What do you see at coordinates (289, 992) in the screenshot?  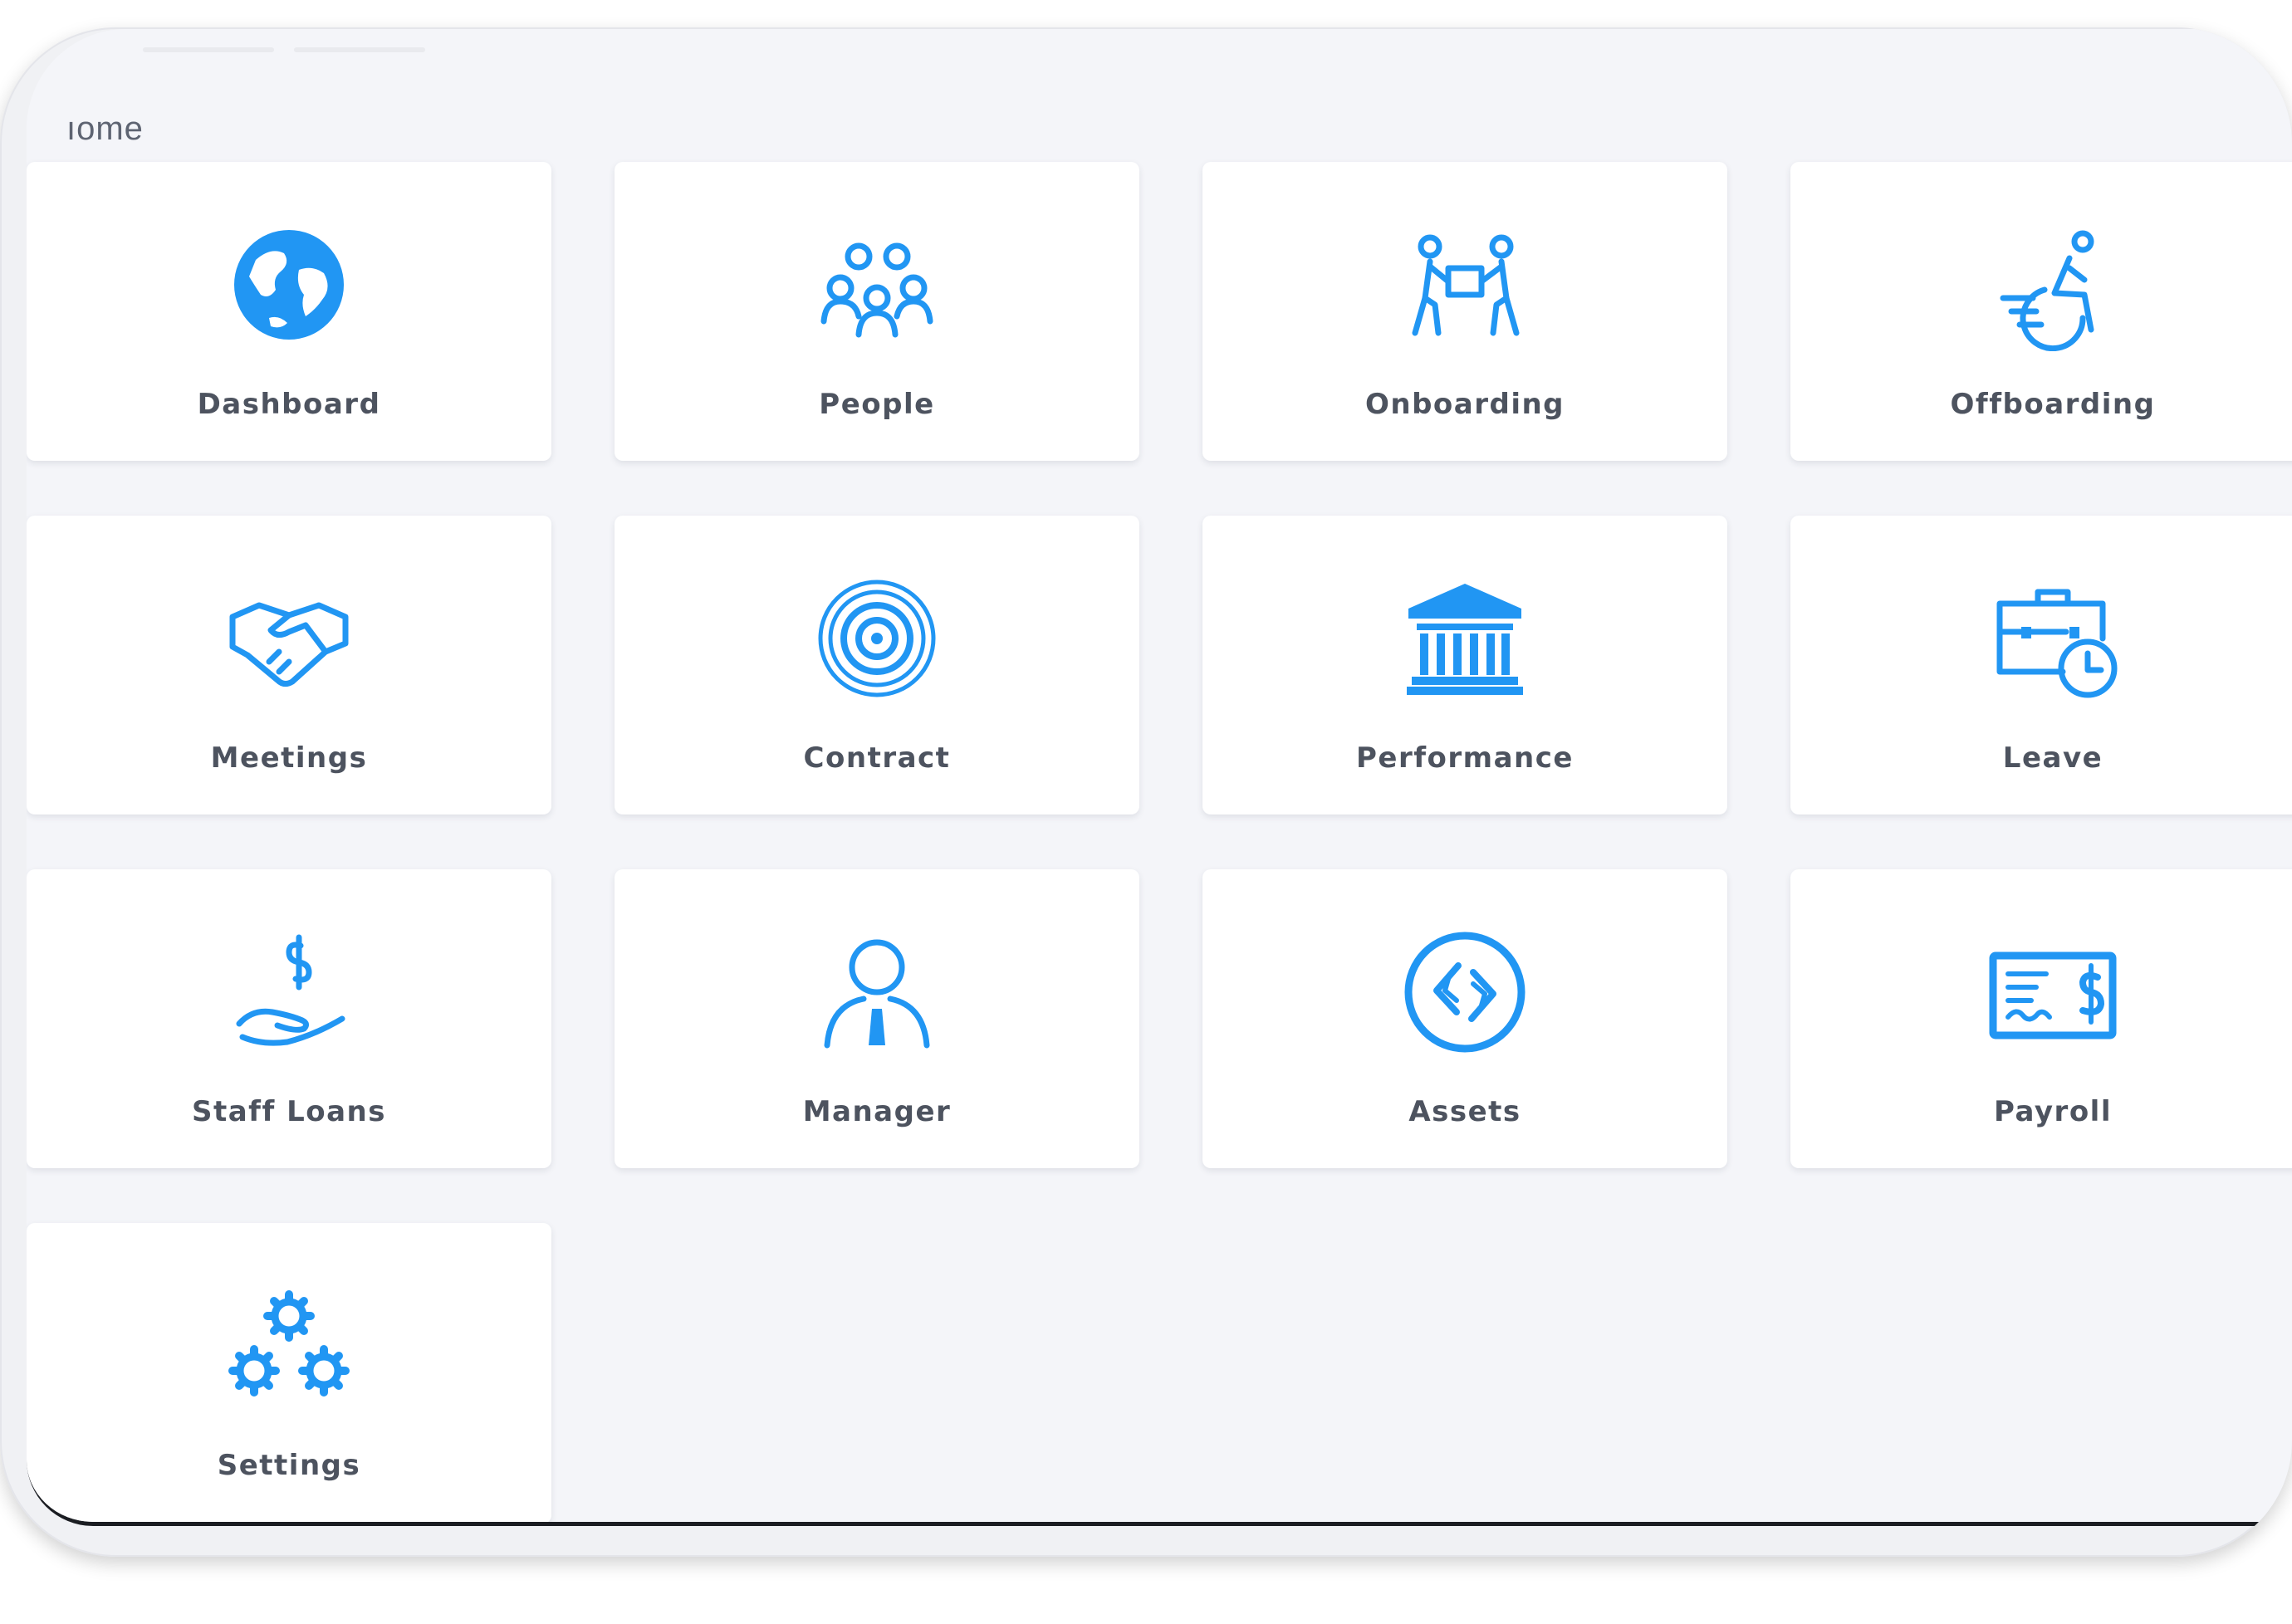 I see `hand-dollar-icon` at bounding box center [289, 992].